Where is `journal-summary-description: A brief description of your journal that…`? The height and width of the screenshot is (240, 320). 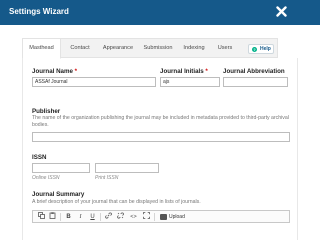
journal-summary-description: A brief description of your journal that… is located at coordinates (116, 202).